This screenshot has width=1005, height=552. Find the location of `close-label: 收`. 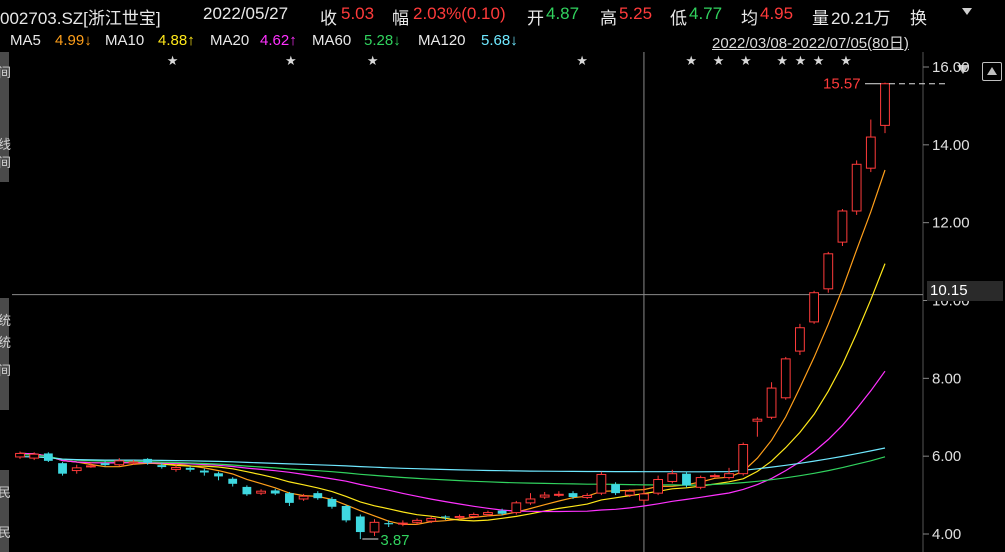

close-label: 收 is located at coordinates (328, 18).